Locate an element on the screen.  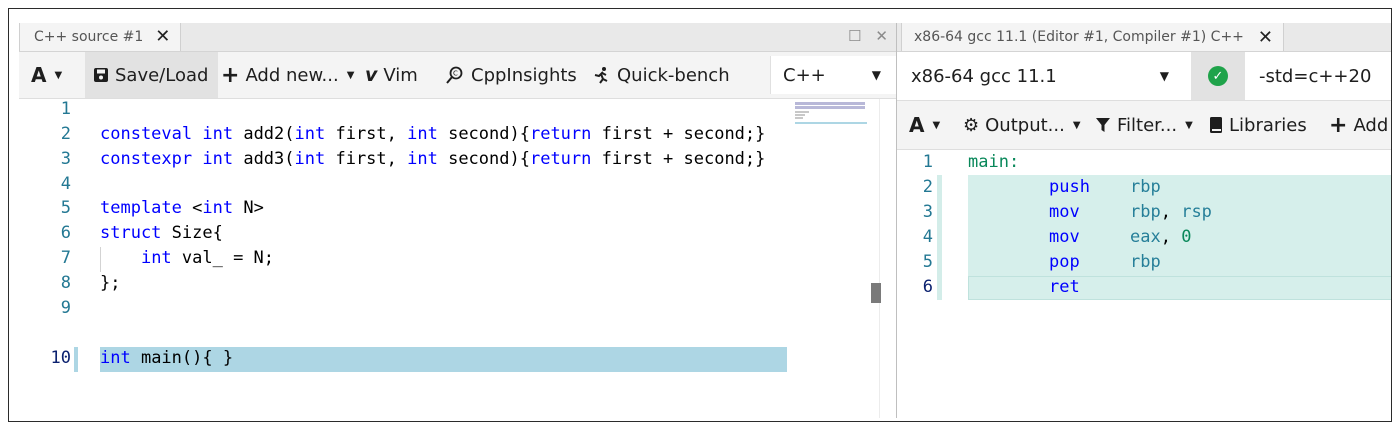
line-number: 8 is located at coordinates (65, 283).